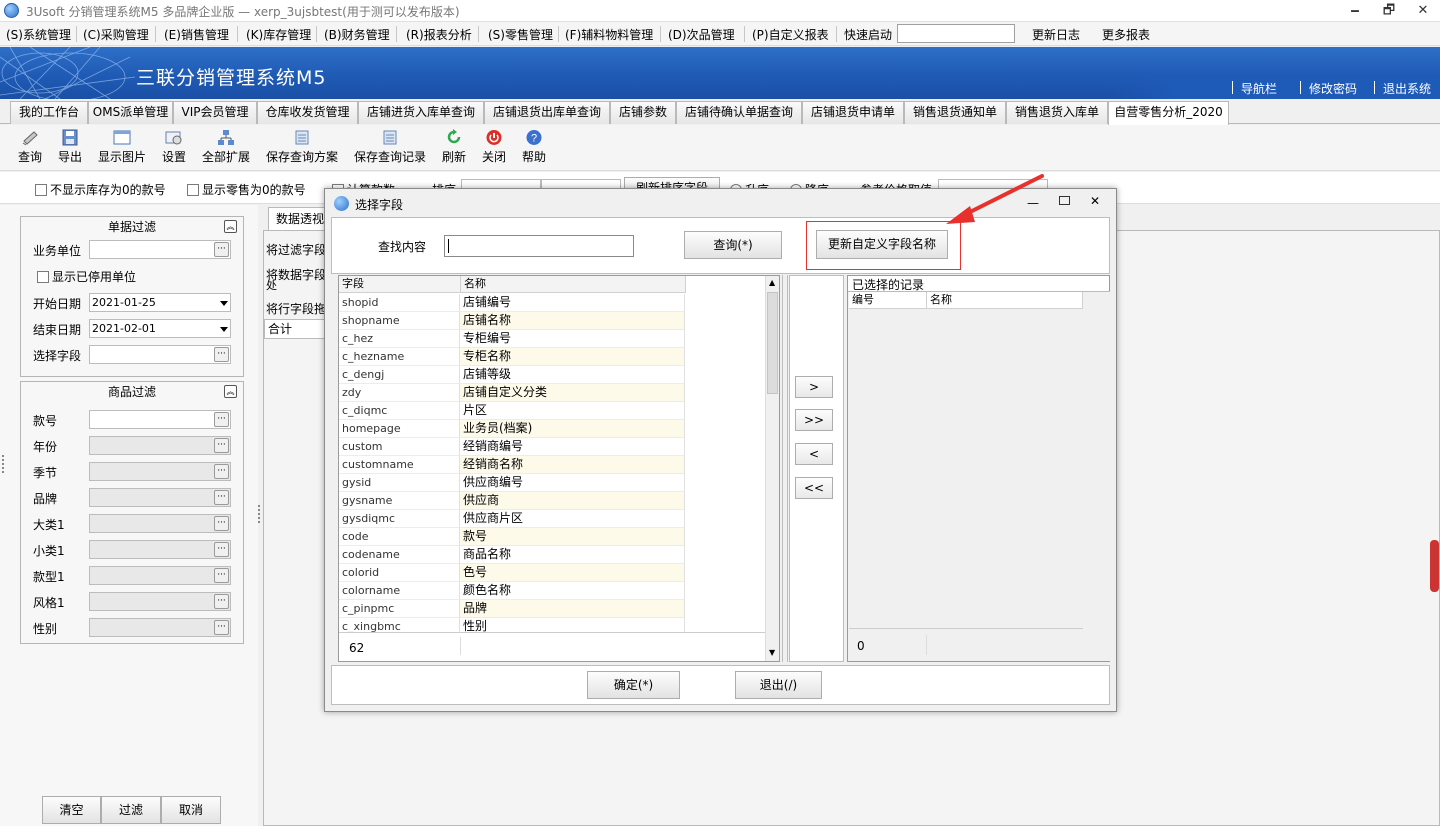 The height and width of the screenshot is (826, 1440). Describe the element at coordinates (494, 147) in the screenshot. I see `close-button: 关闭` at that location.